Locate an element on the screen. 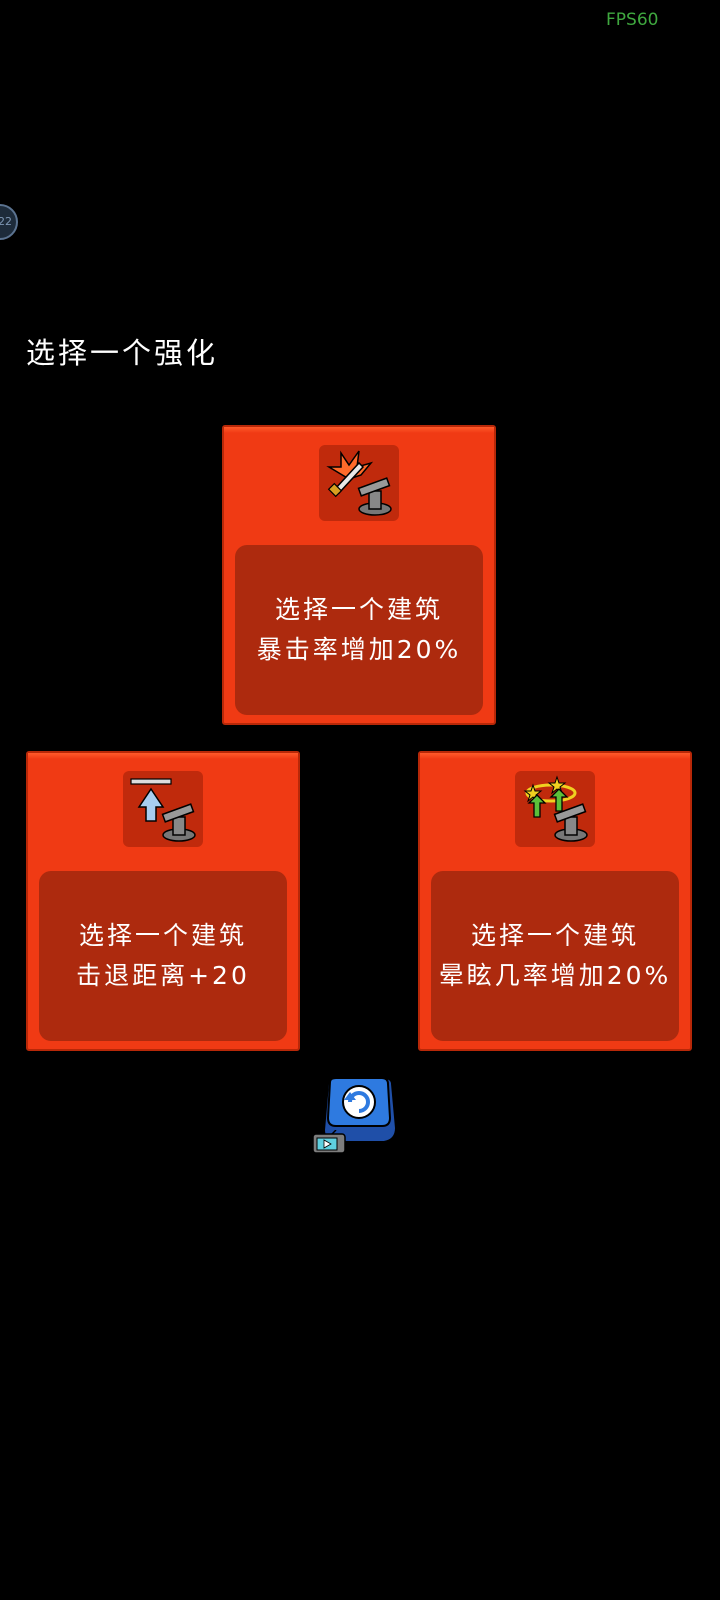  video-ad-icon is located at coordinates (329, 1141).